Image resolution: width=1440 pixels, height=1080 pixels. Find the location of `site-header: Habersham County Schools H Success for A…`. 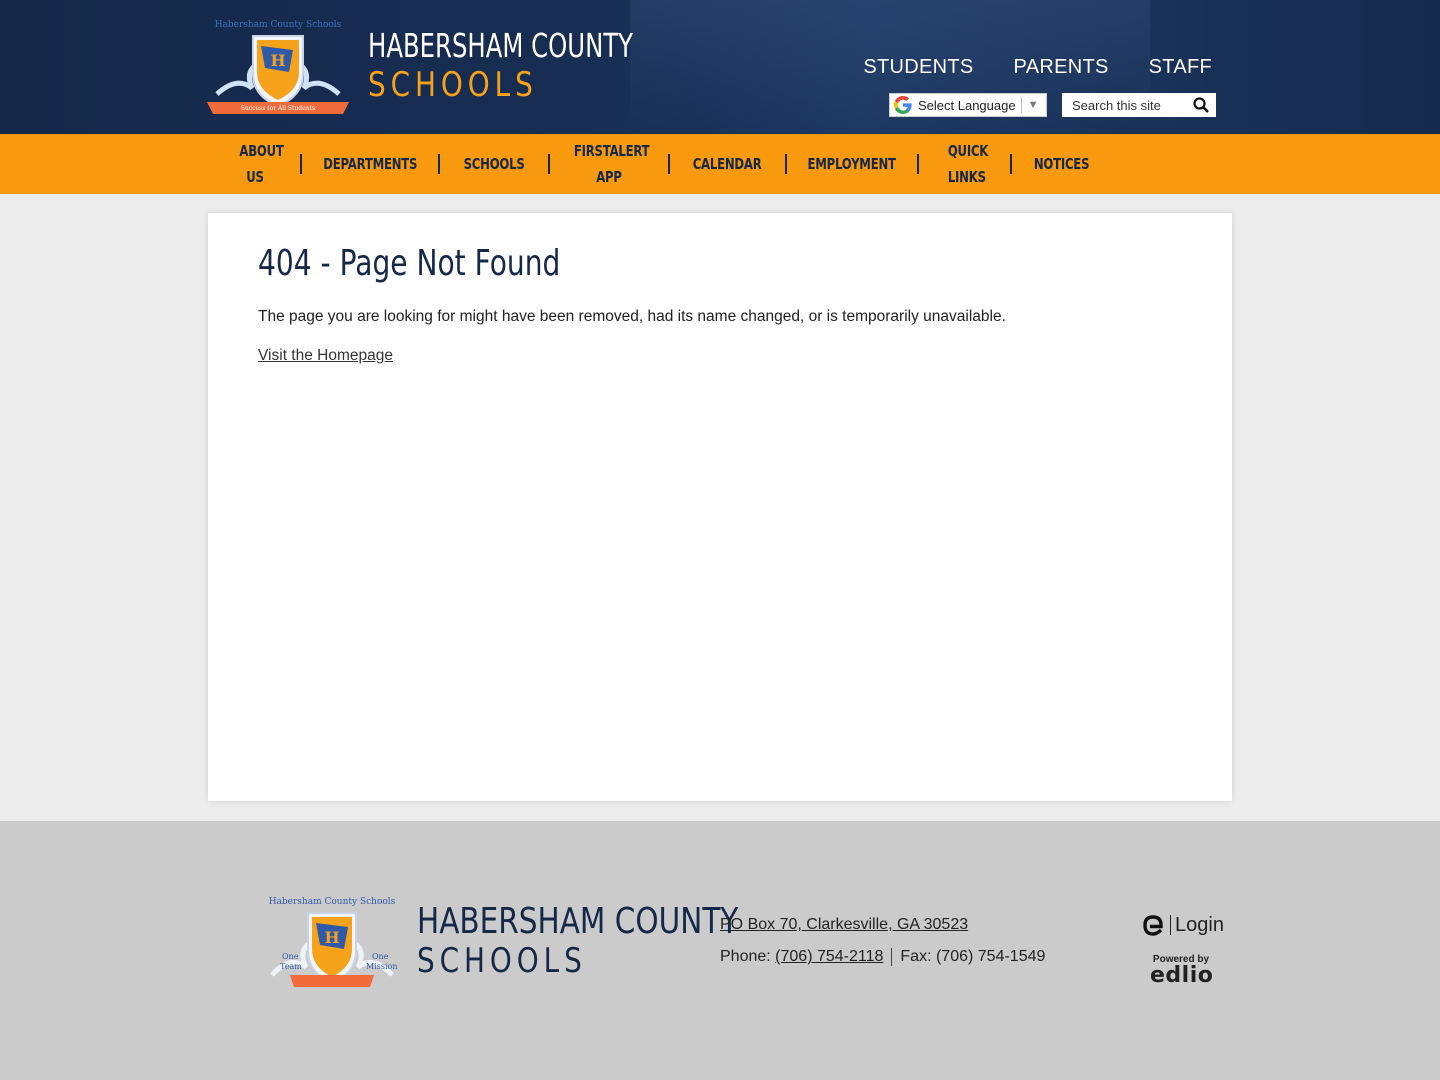

site-header: Habersham County Schools H Success for A… is located at coordinates (720, 67).